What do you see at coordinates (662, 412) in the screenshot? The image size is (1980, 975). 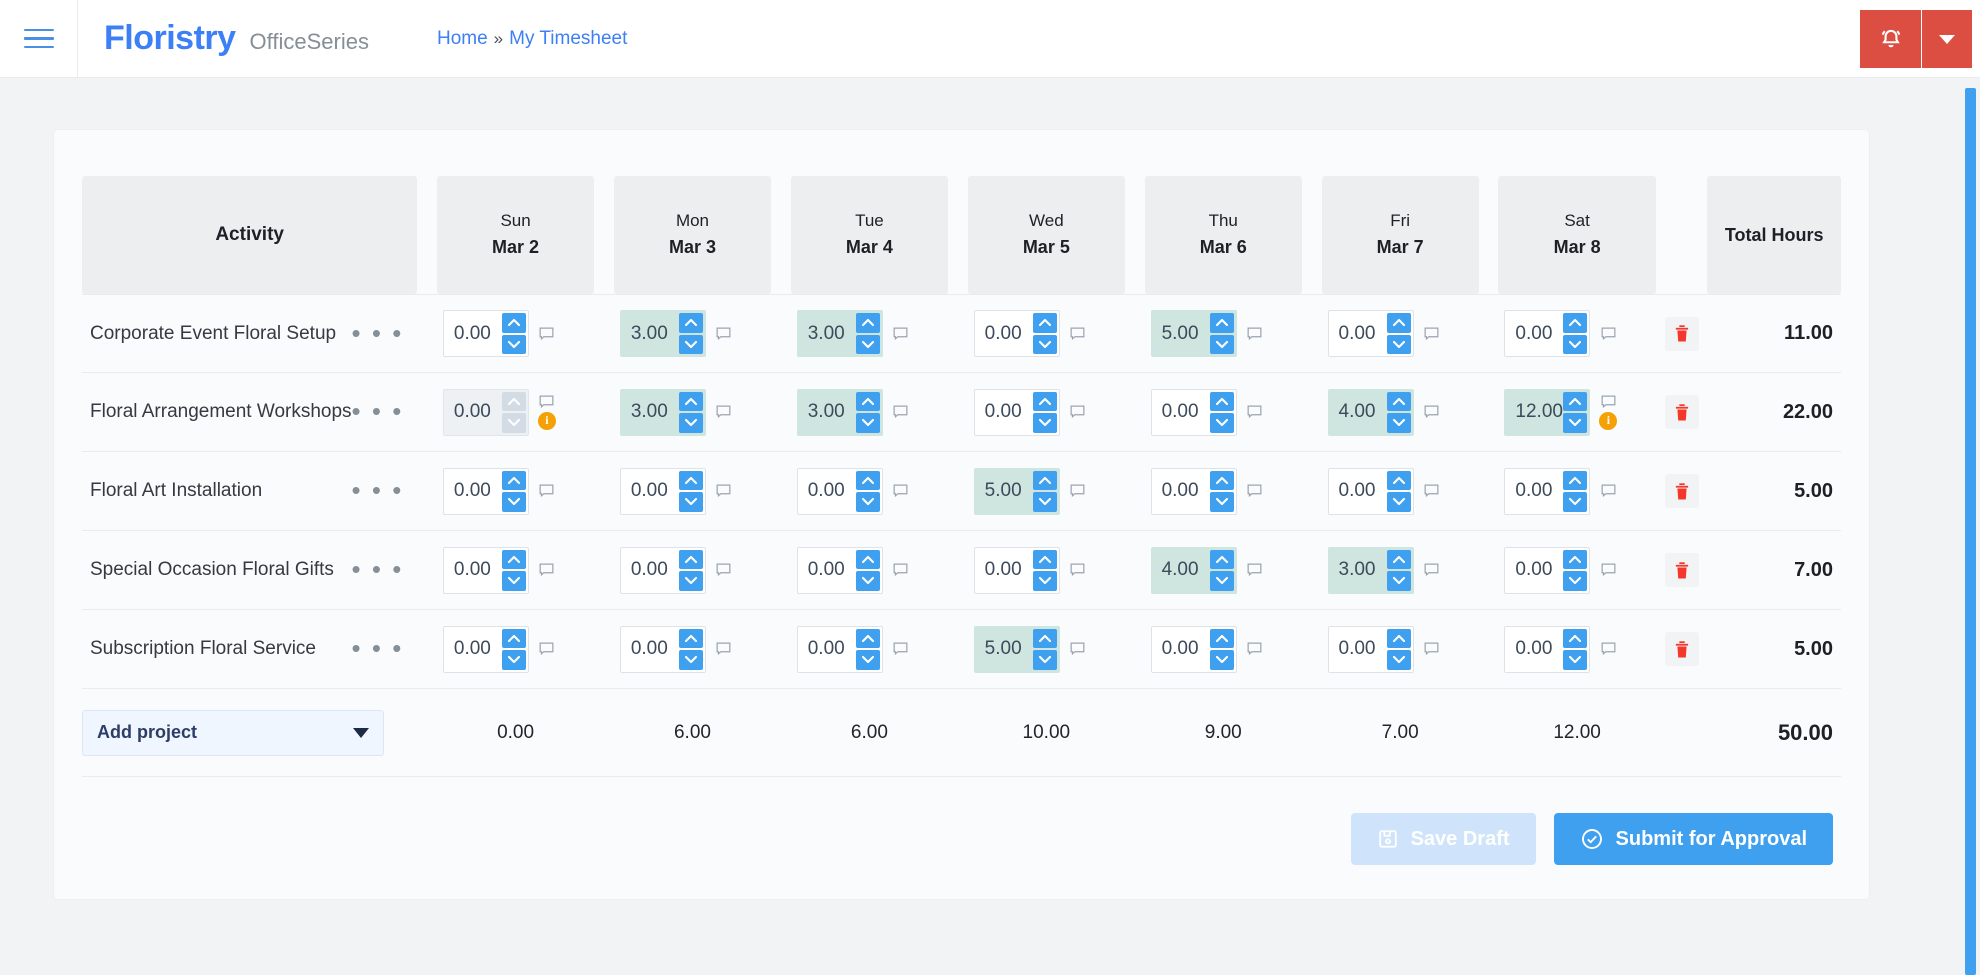 I see `hours-input-1-1: 3.00` at bounding box center [662, 412].